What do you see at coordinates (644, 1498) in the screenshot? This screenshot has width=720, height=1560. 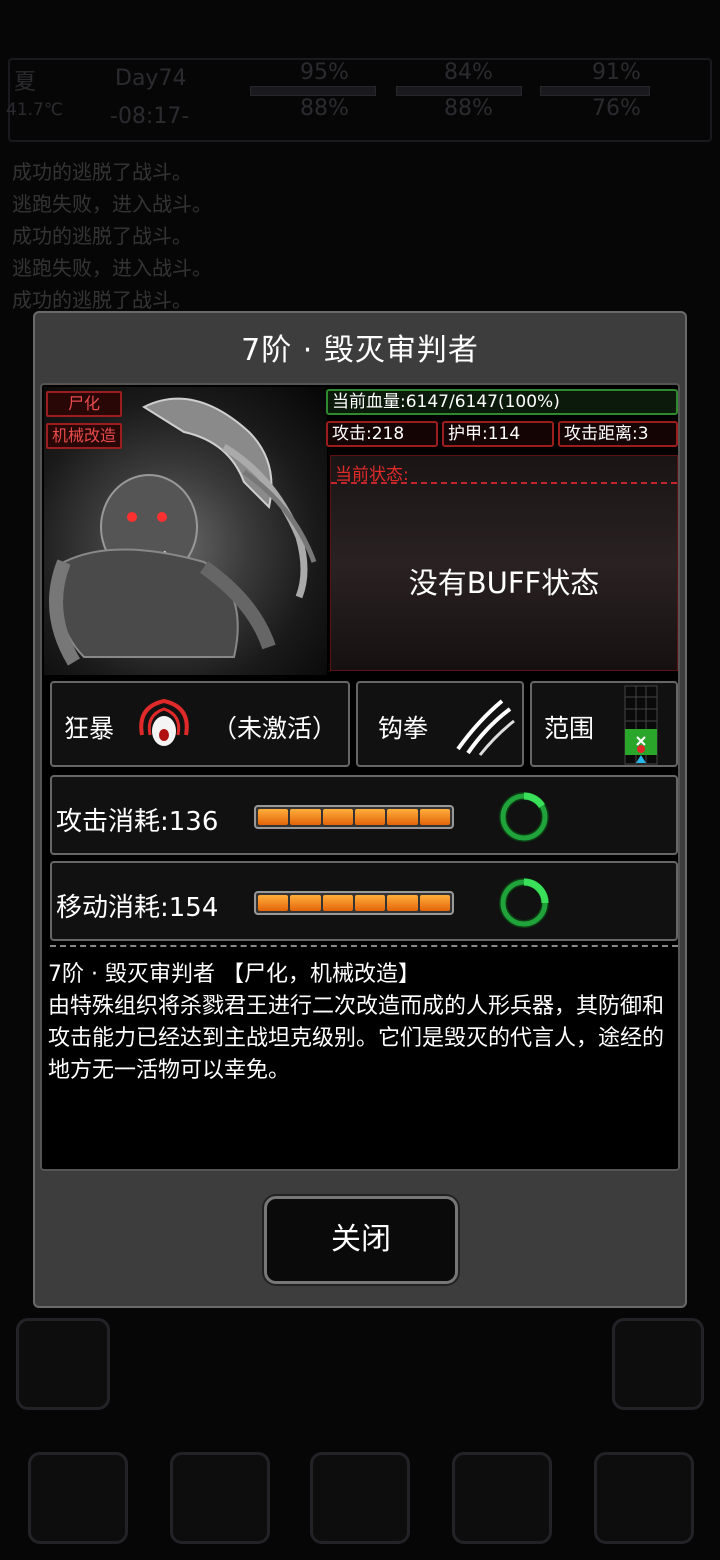 I see `menu-button` at bounding box center [644, 1498].